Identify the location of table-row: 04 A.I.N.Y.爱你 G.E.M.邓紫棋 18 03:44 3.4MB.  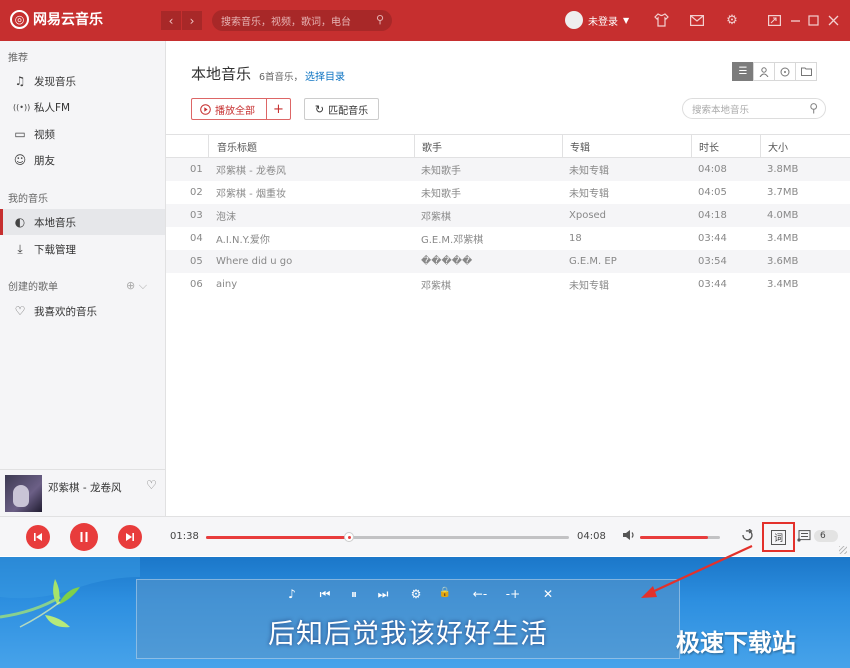
(508, 238).